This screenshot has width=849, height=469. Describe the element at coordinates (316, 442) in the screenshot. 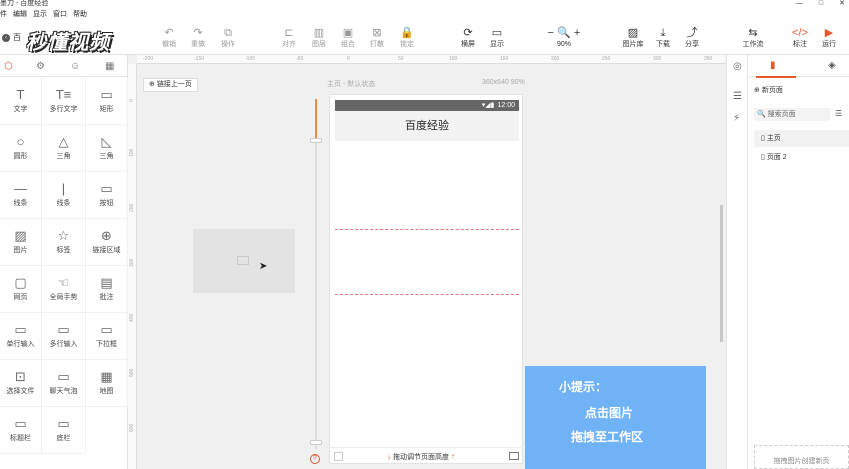

I see `slider-handle-bottom` at that location.